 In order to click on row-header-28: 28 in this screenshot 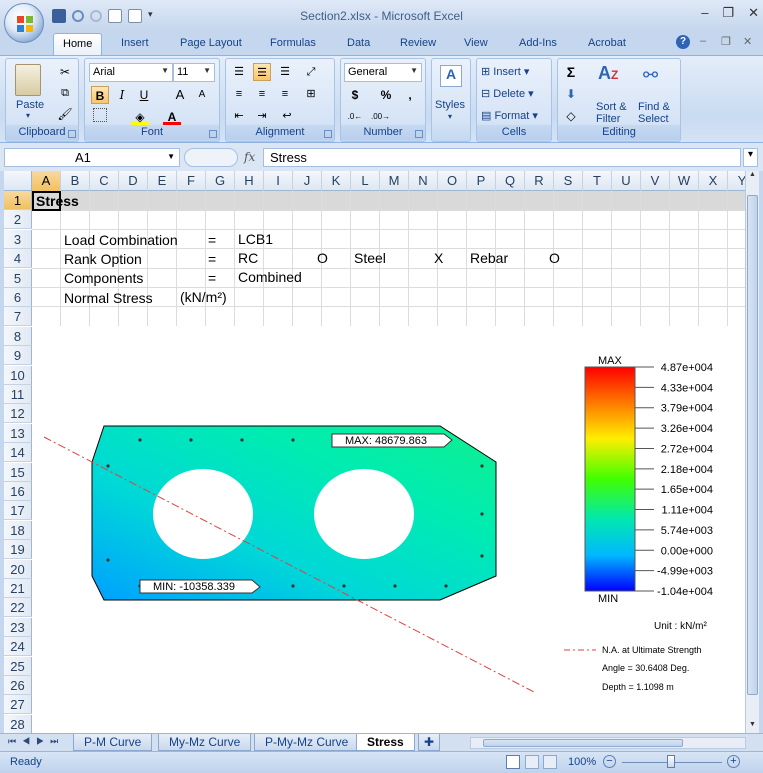, I will do `click(18, 724)`.